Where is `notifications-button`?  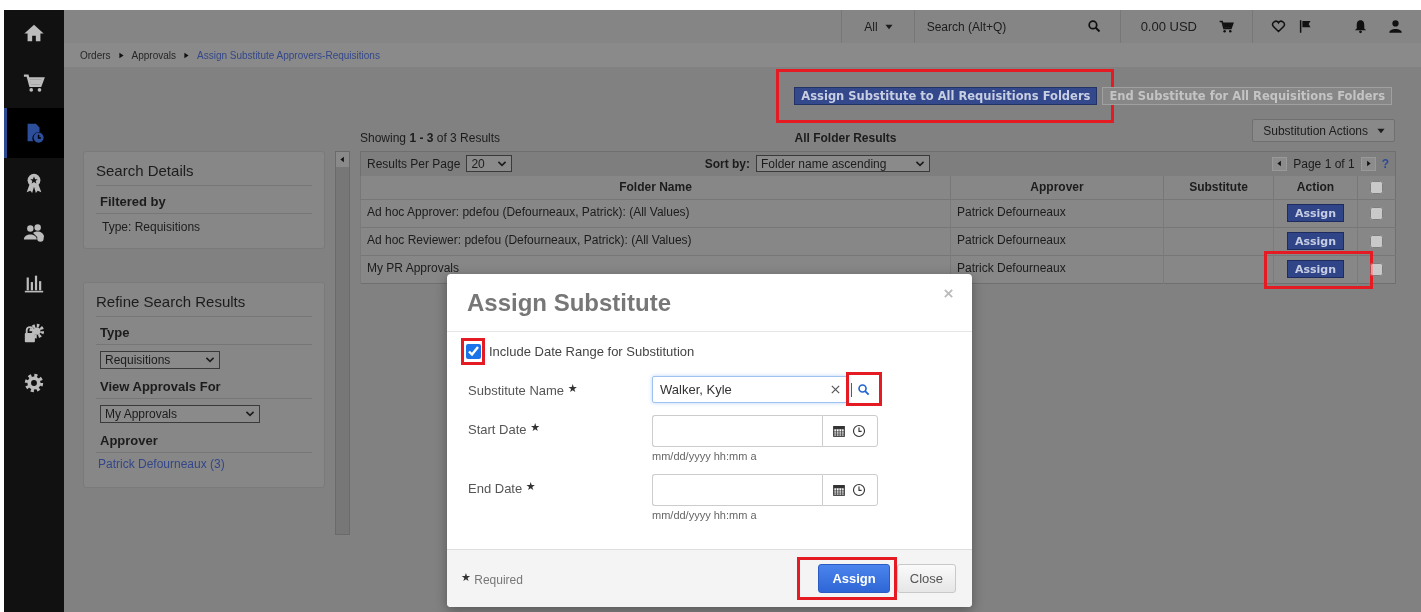
notifications-button is located at coordinates (1360, 26).